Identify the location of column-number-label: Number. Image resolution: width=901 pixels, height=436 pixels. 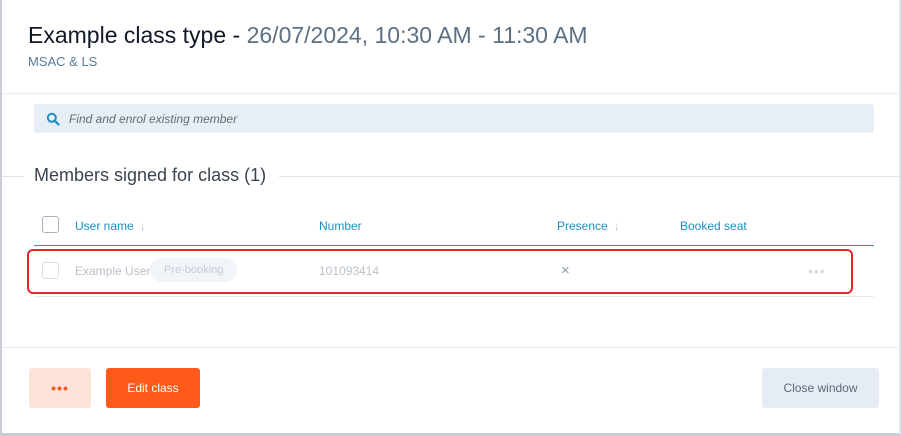
(340, 226).